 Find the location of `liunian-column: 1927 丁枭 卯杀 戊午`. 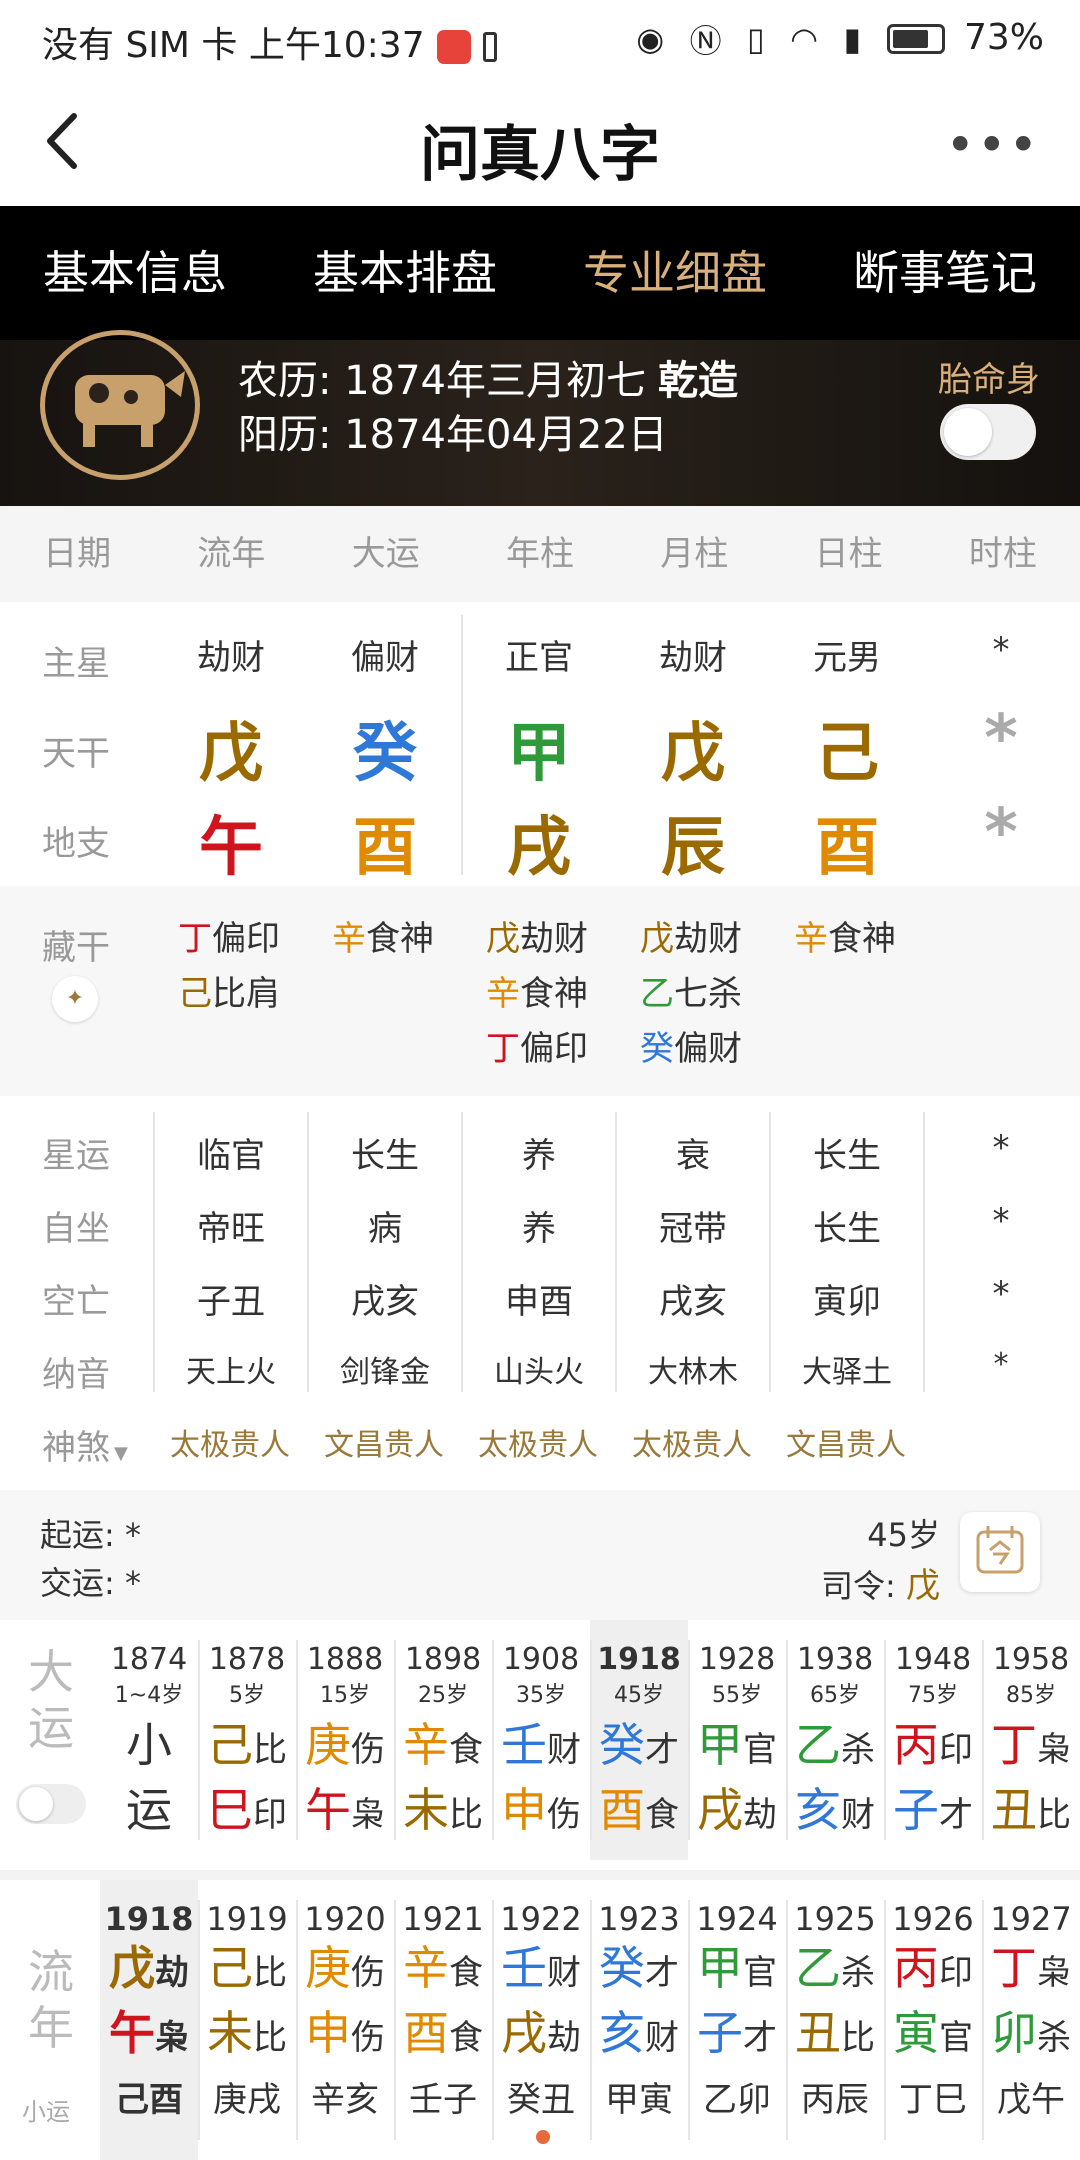

liunian-column: 1927 丁枭 卯杀 戊午 is located at coordinates (1031, 2020).